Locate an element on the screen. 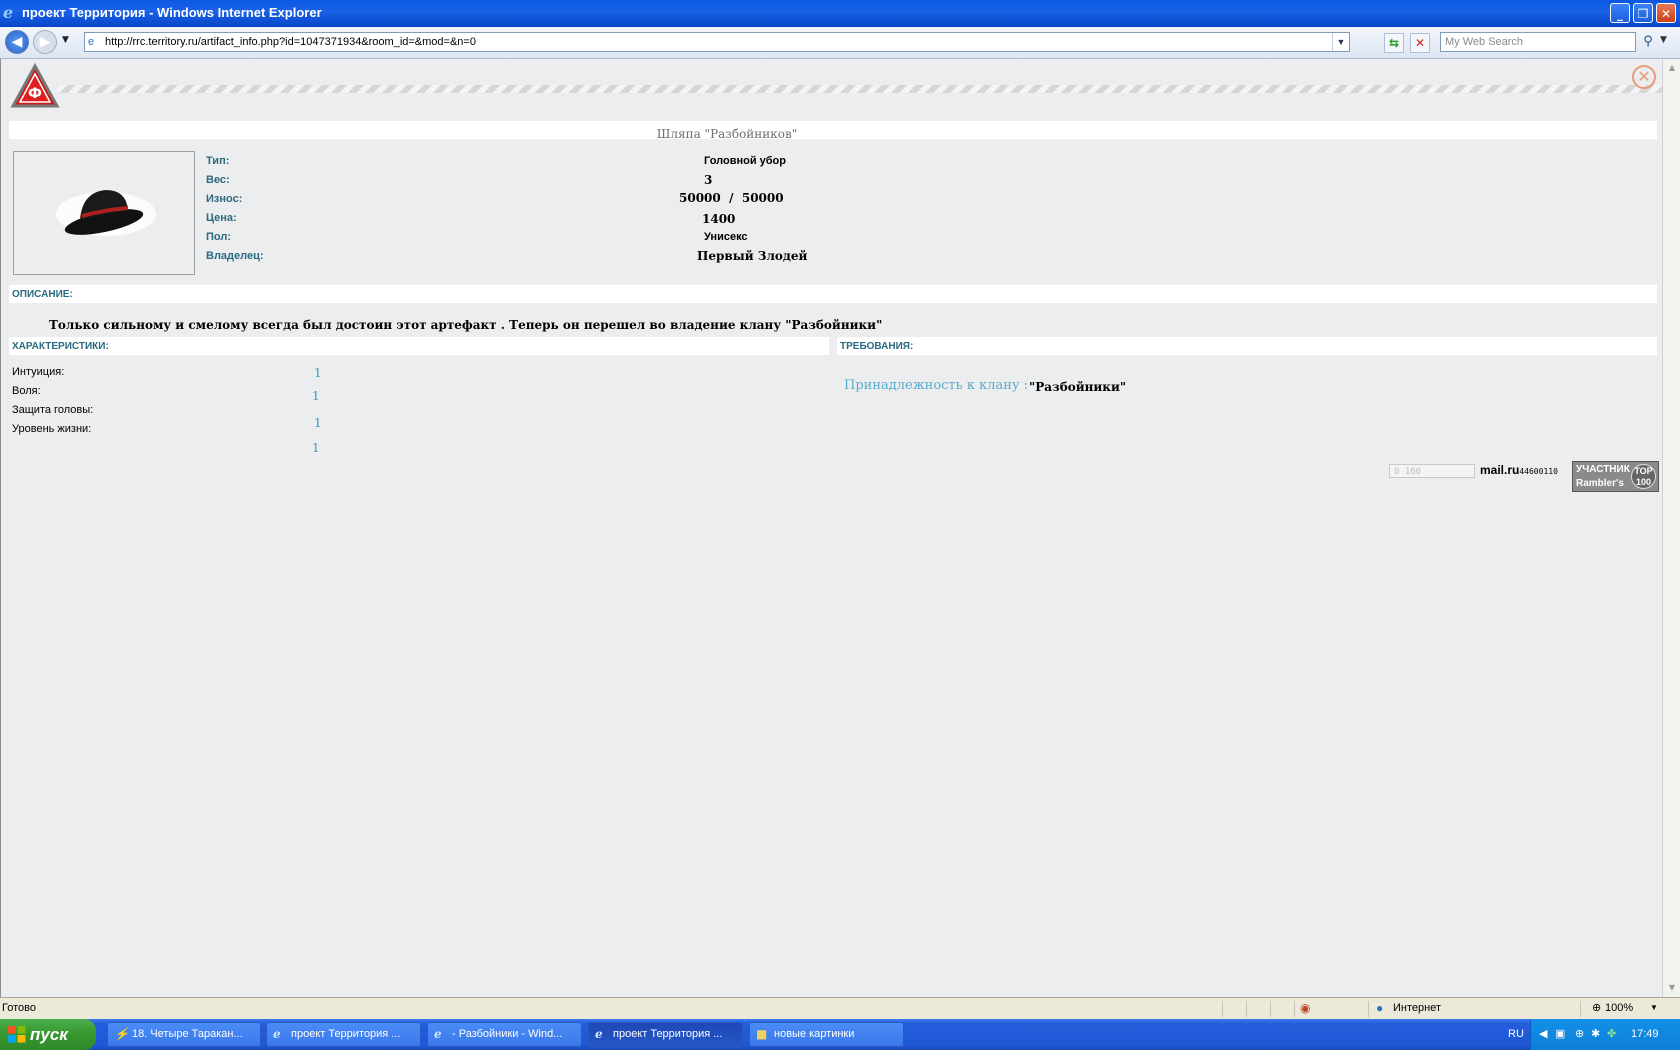 The image size is (1680, 1050). start-button: пуск is located at coordinates (48, 1034).